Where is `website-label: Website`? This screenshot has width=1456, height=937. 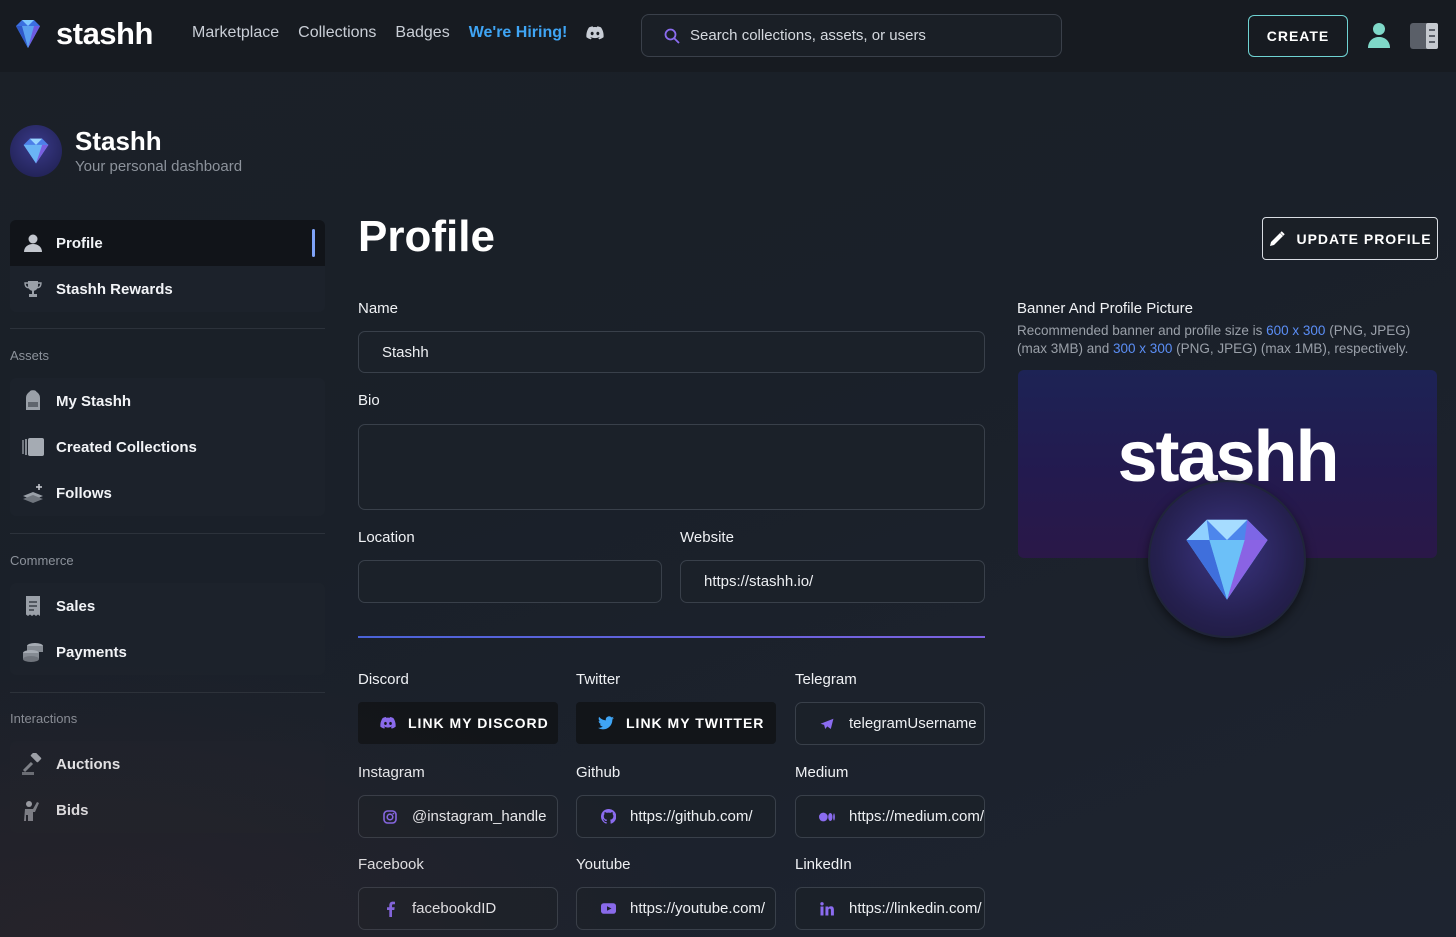 website-label: Website is located at coordinates (707, 537).